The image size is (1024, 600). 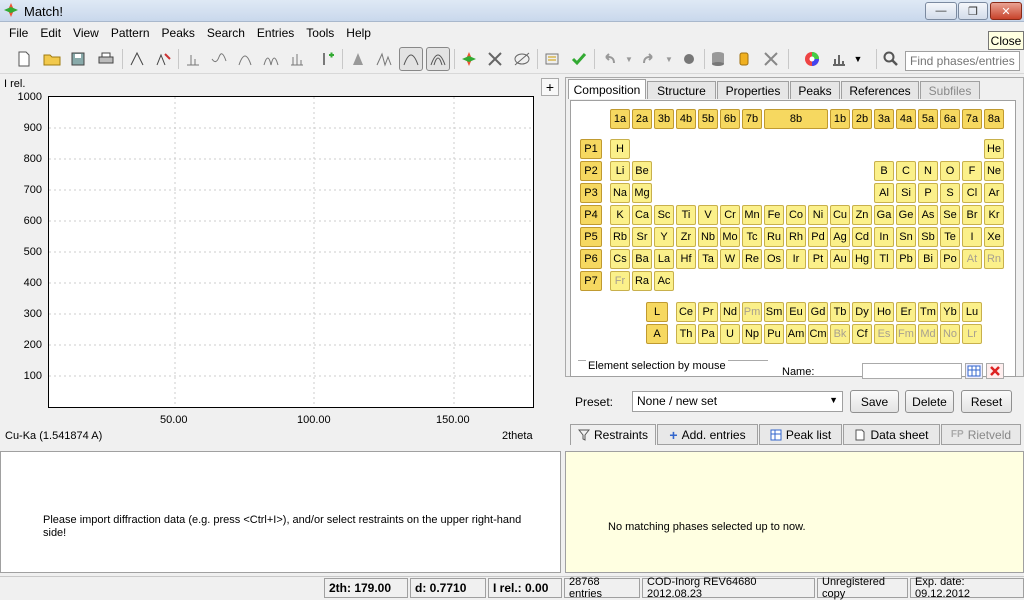 What do you see at coordinates (620, 281) in the screenshot?
I see `element-Fr: Fr` at bounding box center [620, 281].